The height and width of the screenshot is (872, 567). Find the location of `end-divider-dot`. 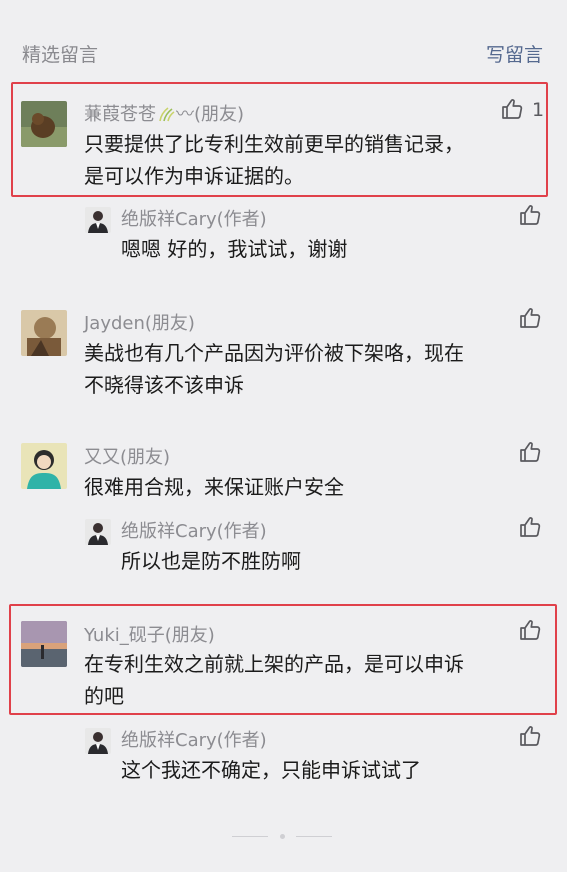

end-divider-dot is located at coordinates (282, 836).